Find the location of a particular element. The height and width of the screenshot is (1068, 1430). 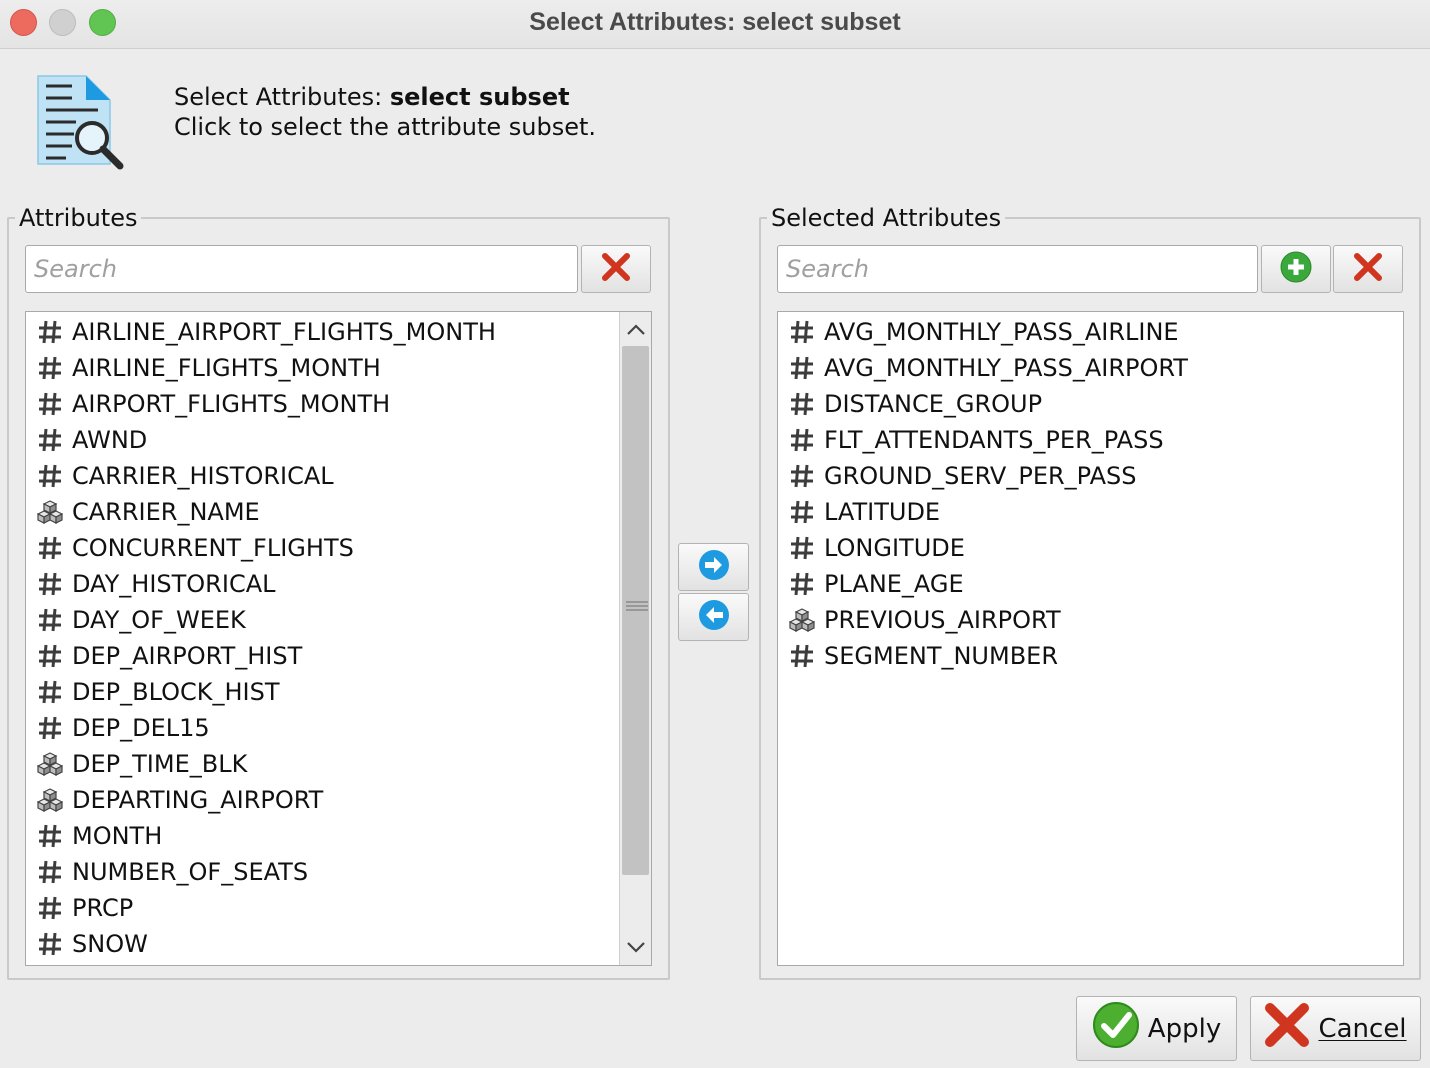

list-item: NUMBER_OF_SEATS is located at coordinates (338, 872).